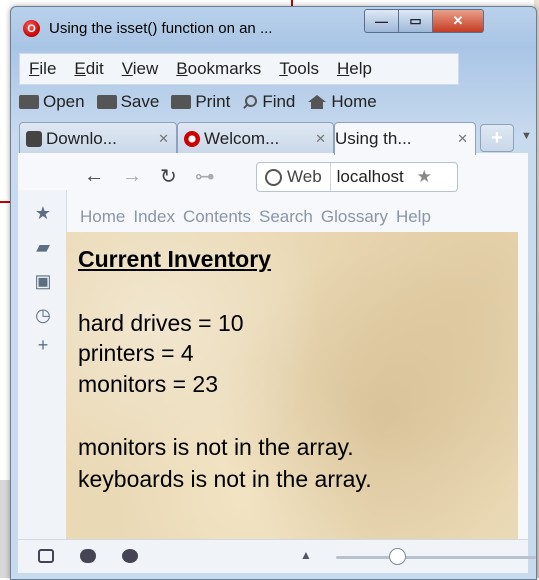  What do you see at coordinates (342, 102) in the screenshot?
I see `home-button: Home` at bounding box center [342, 102].